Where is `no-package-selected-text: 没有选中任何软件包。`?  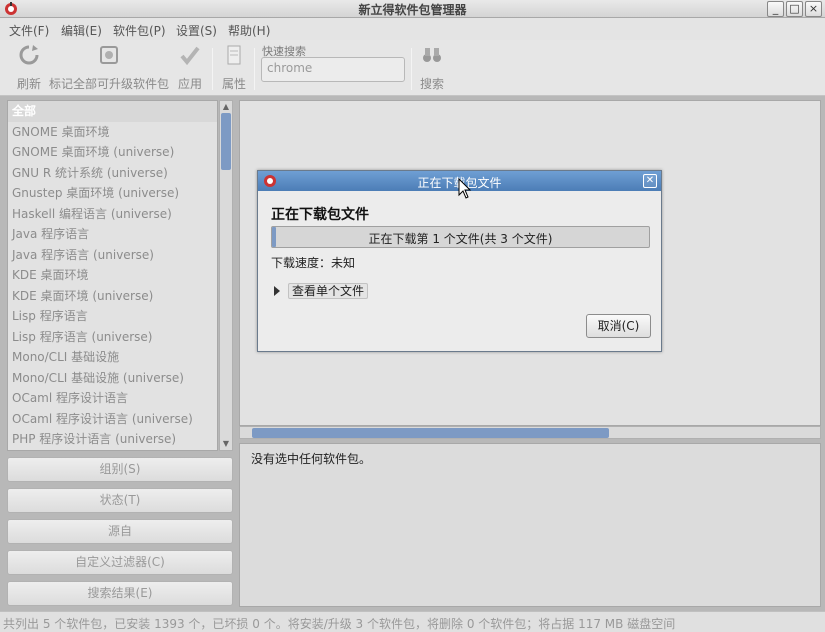 no-package-selected-text: 没有选中任何软件包。 is located at coordinates (311, 459).